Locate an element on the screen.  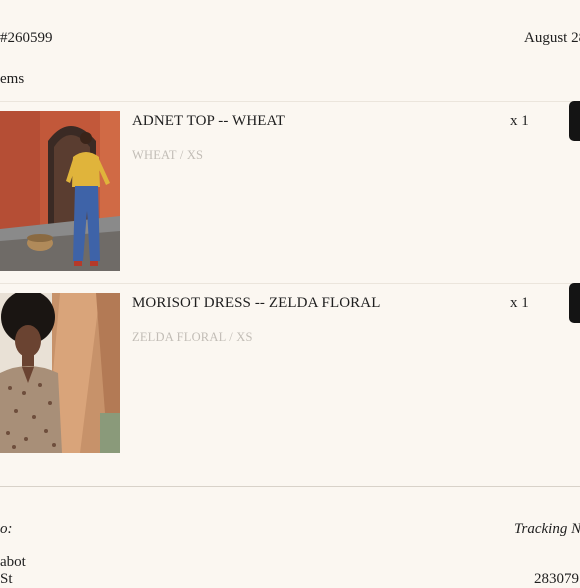
product-title: MORISOT DRESS -- ZELDA FLORAL is located at coordinates (256, 303).